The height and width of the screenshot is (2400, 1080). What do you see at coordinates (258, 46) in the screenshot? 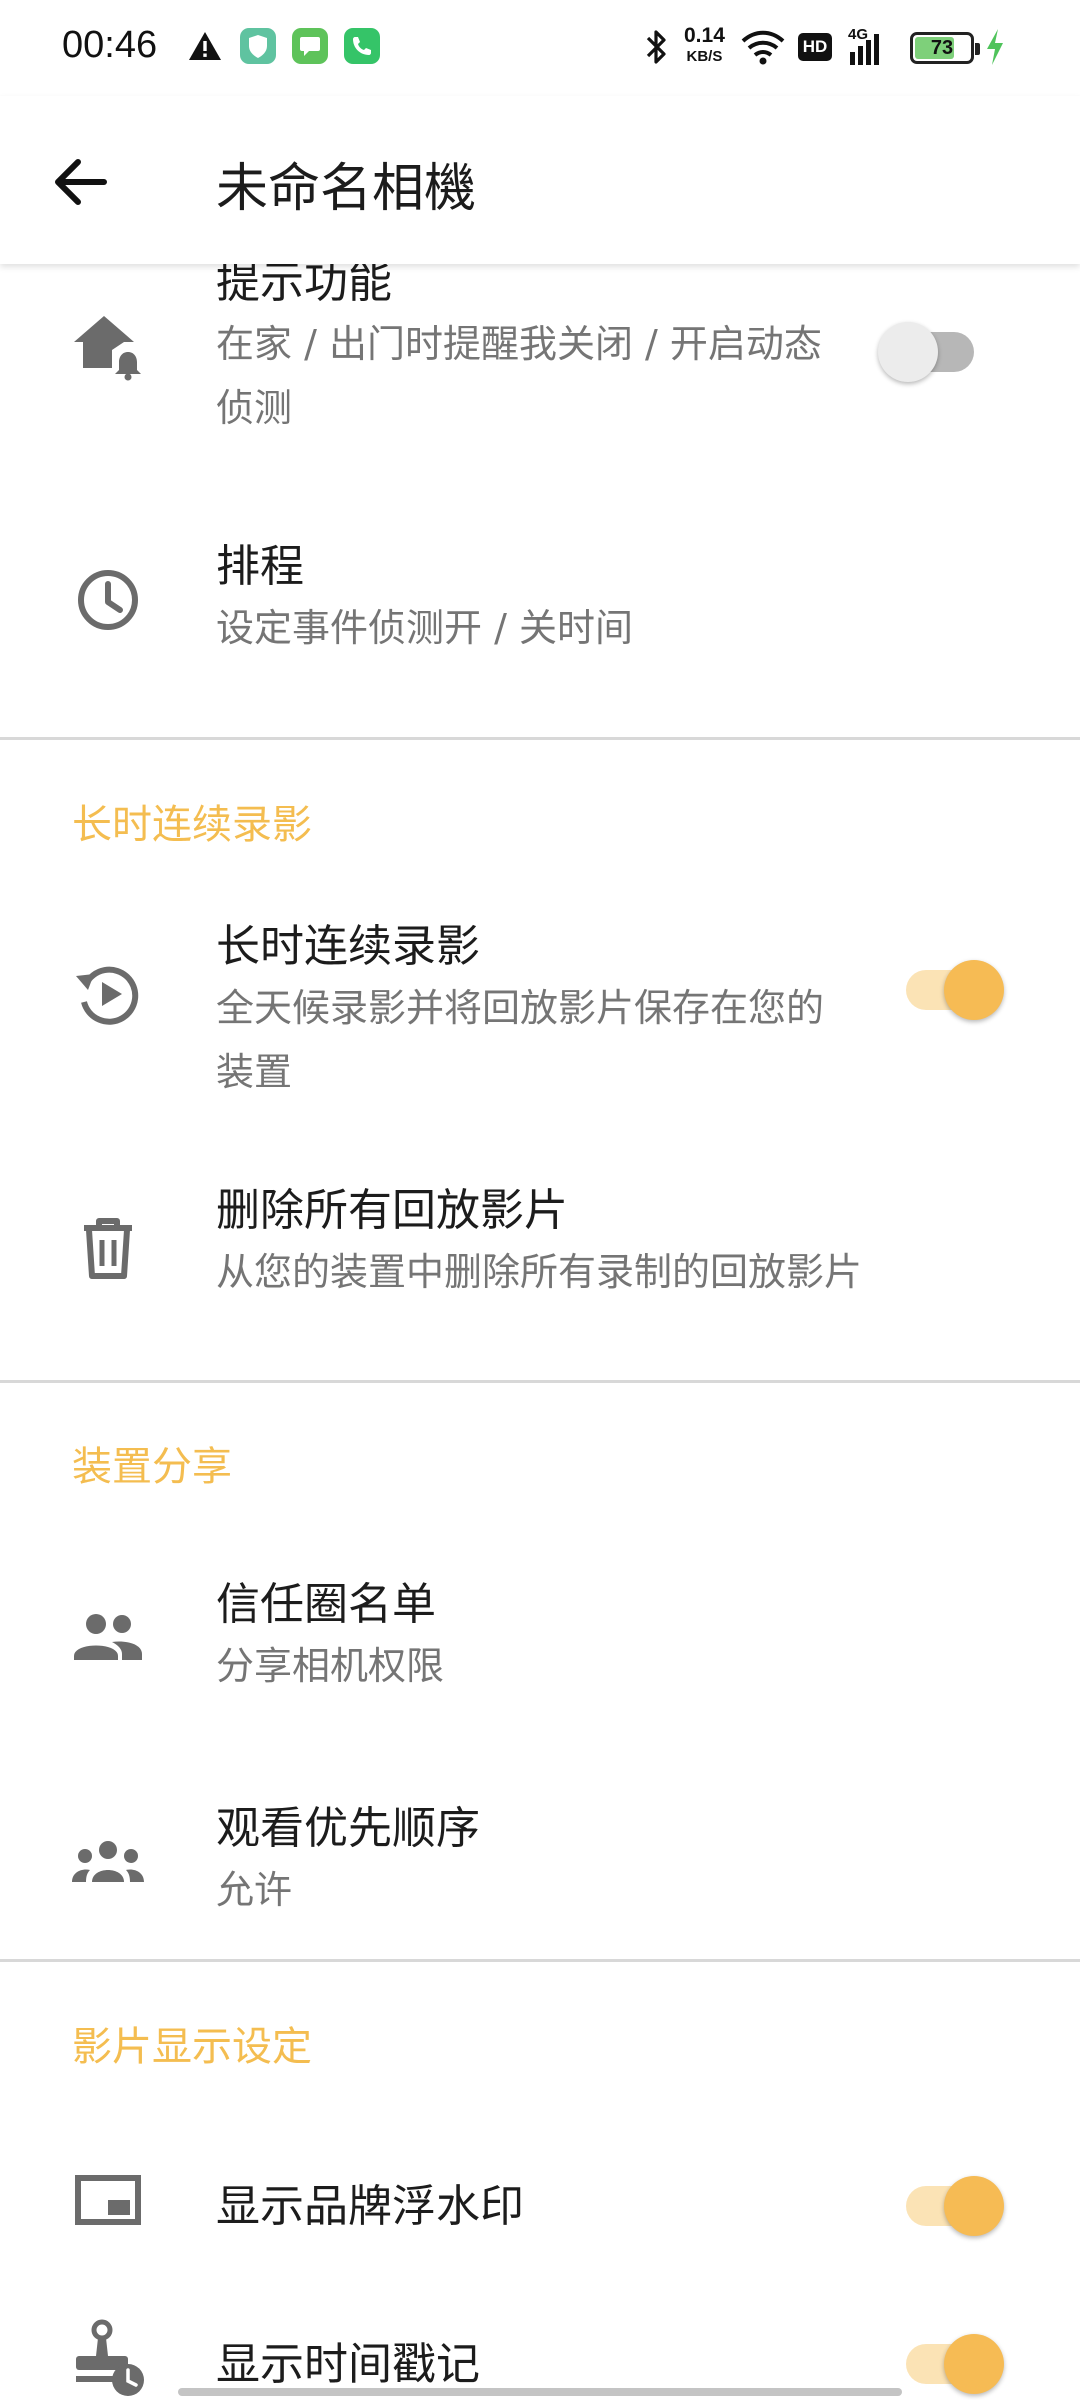
I see `shield-app-icon` at bounding box center [258, 46].